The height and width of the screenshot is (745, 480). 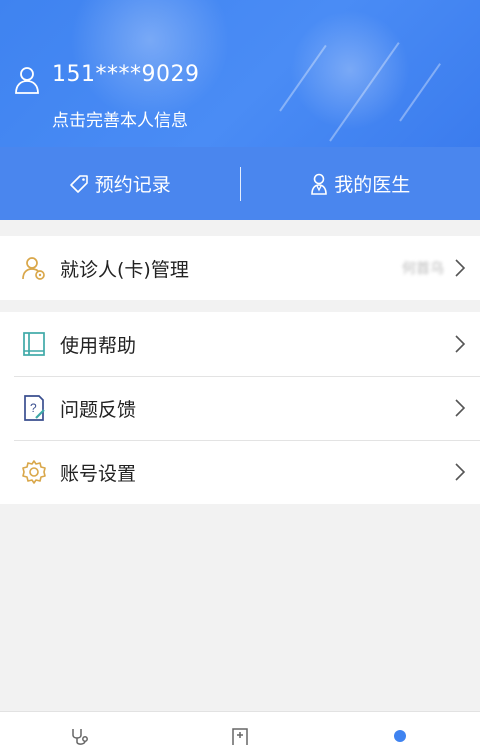 What do you see at coordinates (98, 345) in the screenshot?
I see `menu-item-help-label: 使用帮助` at bounding box center [98, 345].